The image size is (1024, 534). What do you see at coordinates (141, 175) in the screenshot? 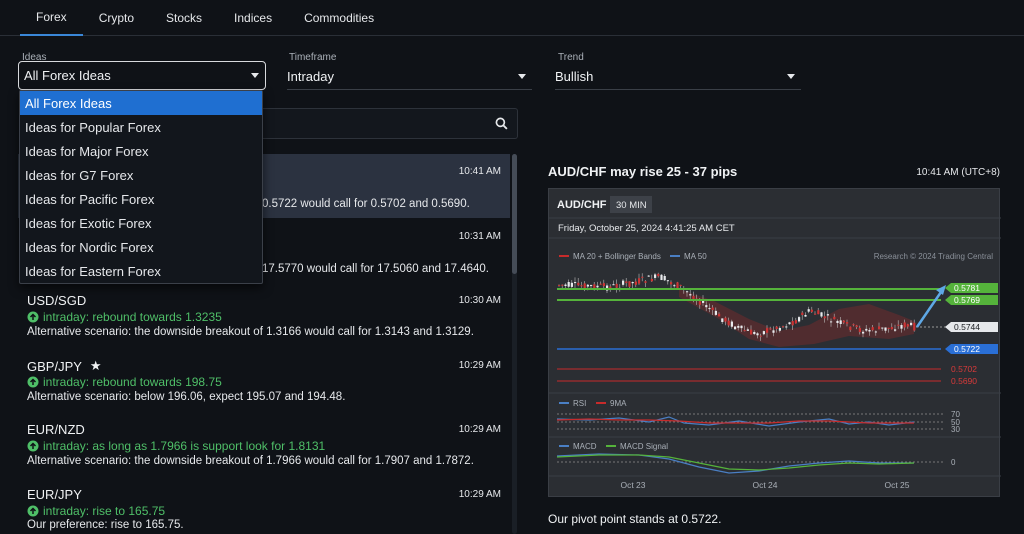
I see `dropdown-option: Ideas for G7 Forex` at bounding box center [141, 175].